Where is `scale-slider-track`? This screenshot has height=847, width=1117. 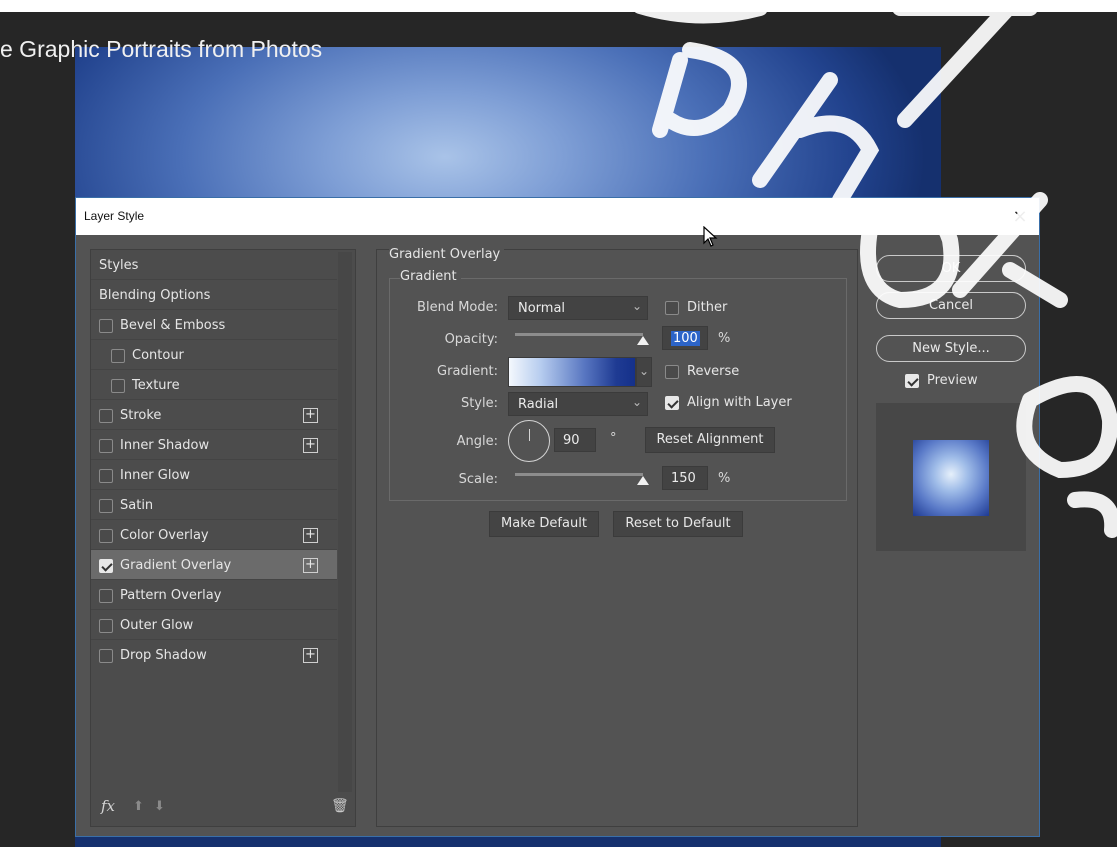
scale-slider-track is located at coordinates (579, 474).